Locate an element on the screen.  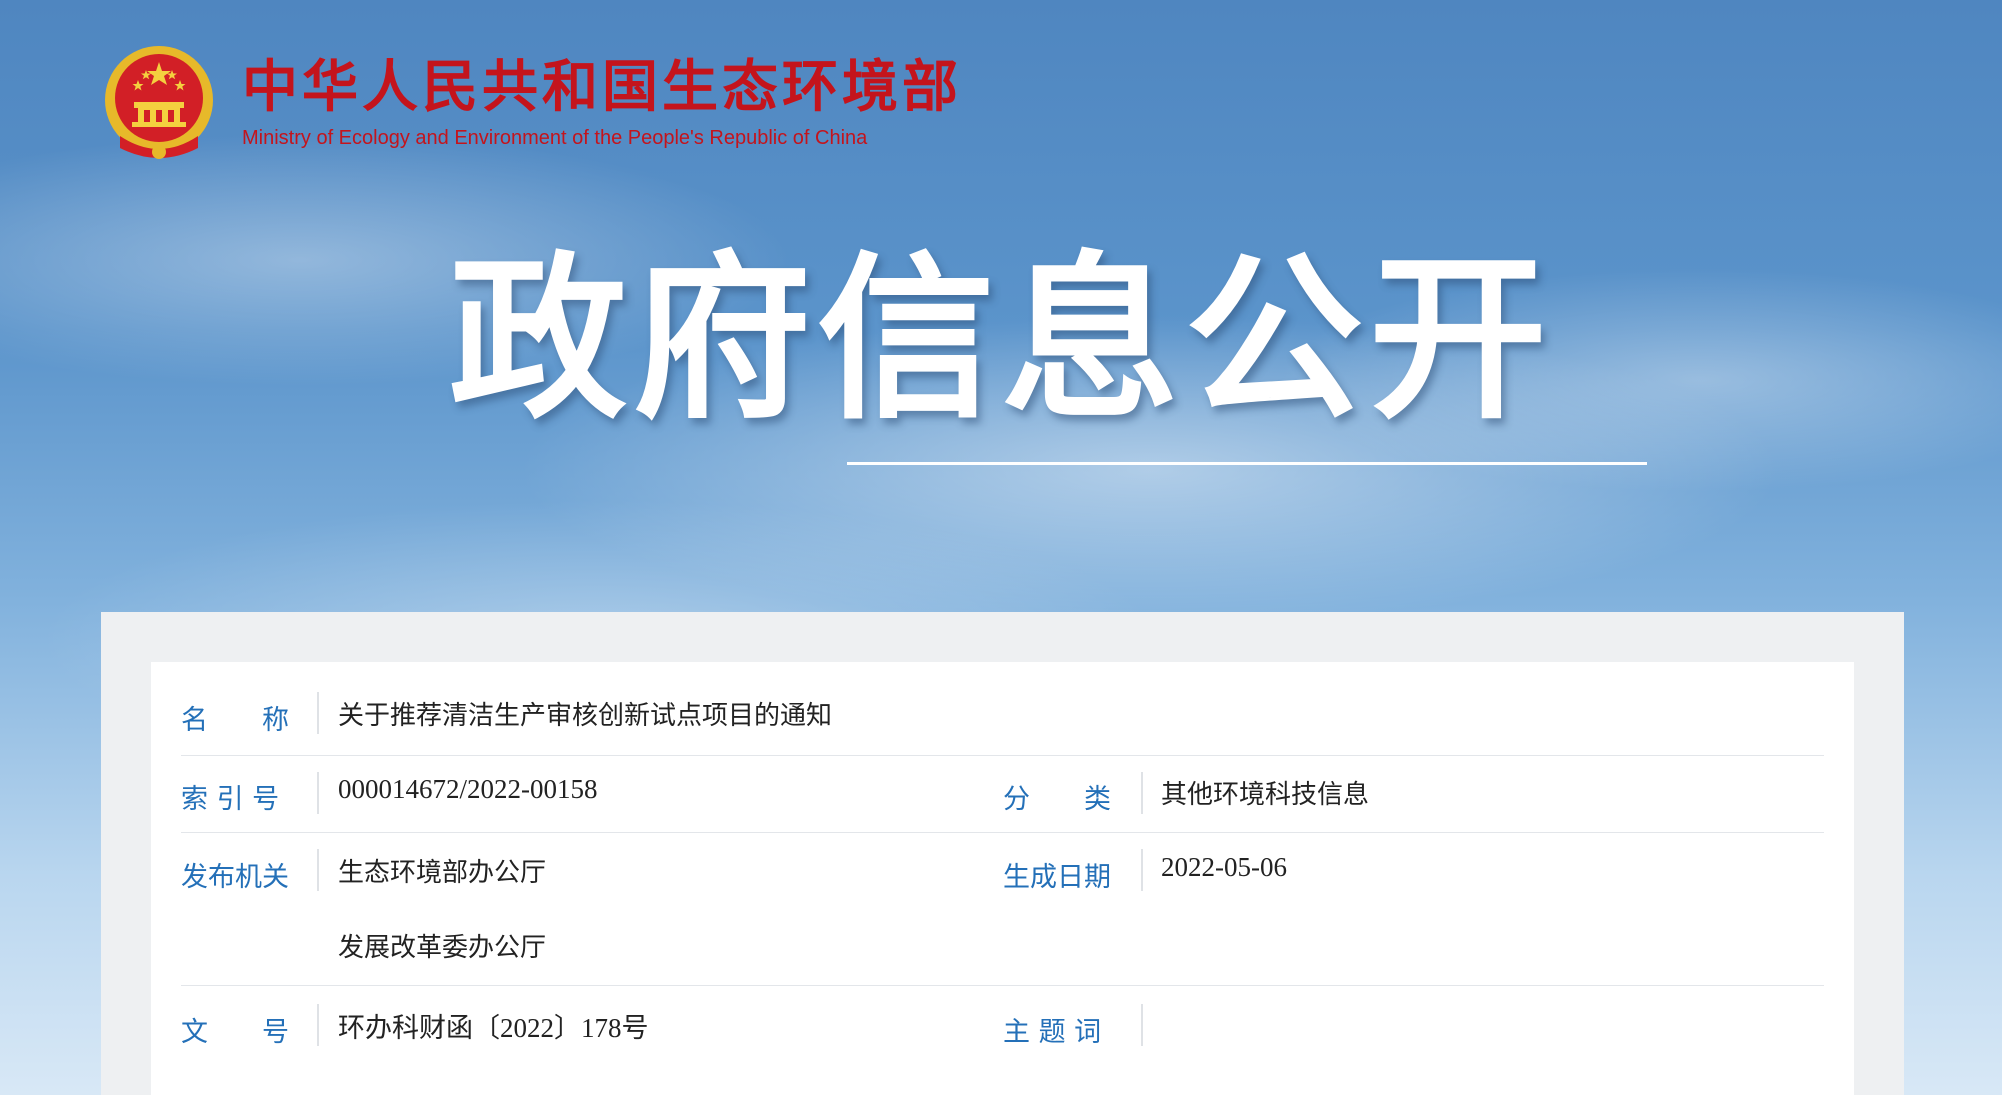
docno-label: 文 号 is located at coordinates (235, 1032).